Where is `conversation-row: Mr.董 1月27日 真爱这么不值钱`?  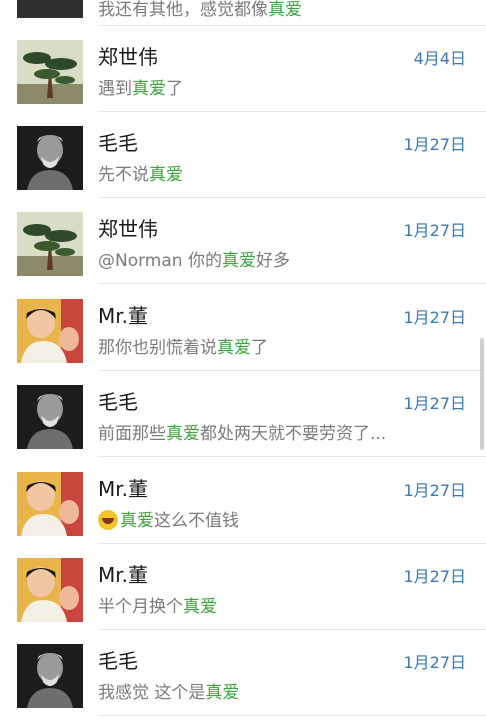
conversation-row: Mr.董 1月27日 真爱这么不值钱 is located at coordinates (243, 501).